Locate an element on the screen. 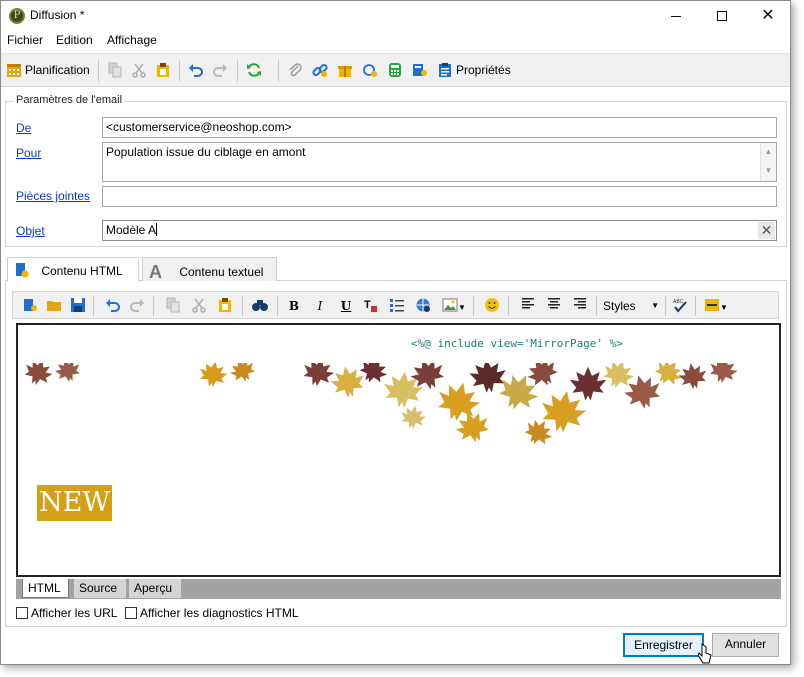 Image resolution: width=804 pixels, height=677 pixels. undo-button is located at coordinates (196, 71).